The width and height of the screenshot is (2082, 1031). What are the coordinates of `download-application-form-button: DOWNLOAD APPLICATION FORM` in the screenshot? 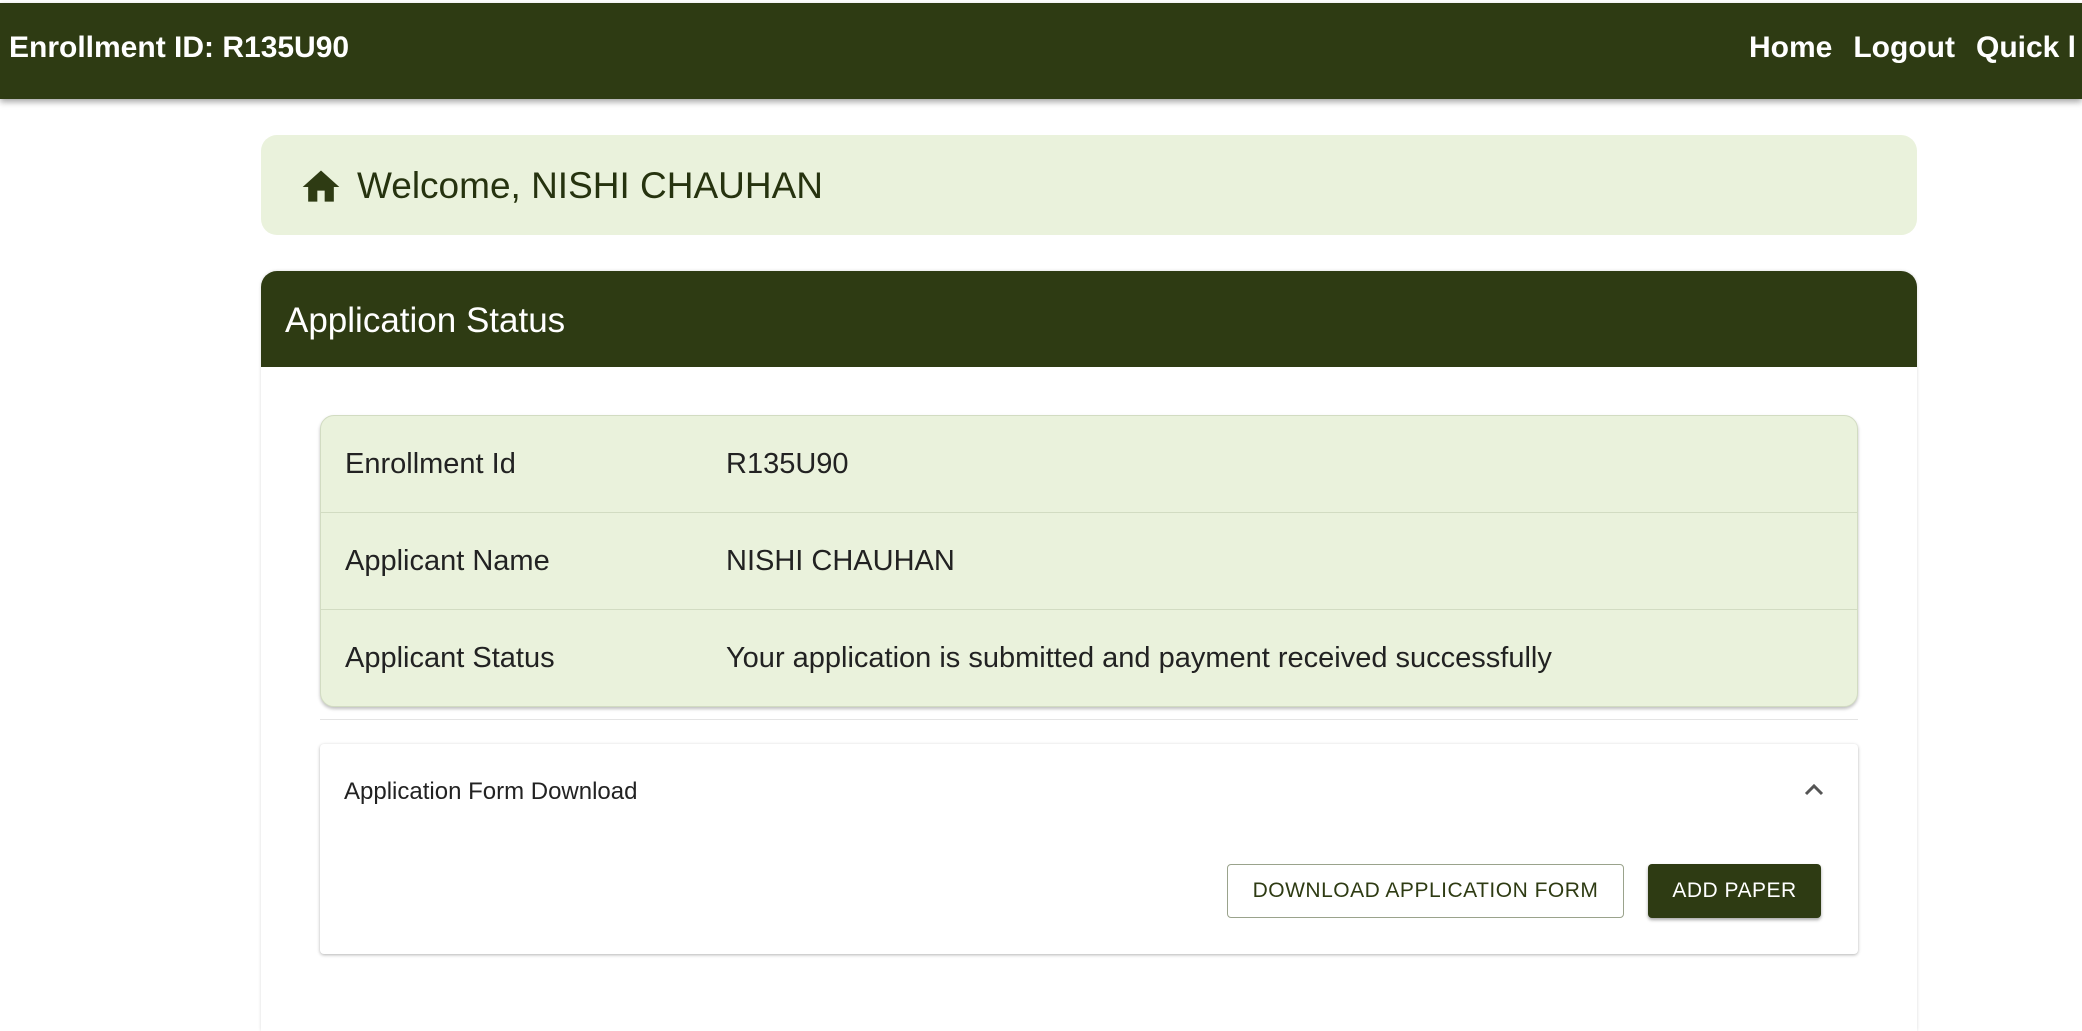 It's located at (1425, 891).